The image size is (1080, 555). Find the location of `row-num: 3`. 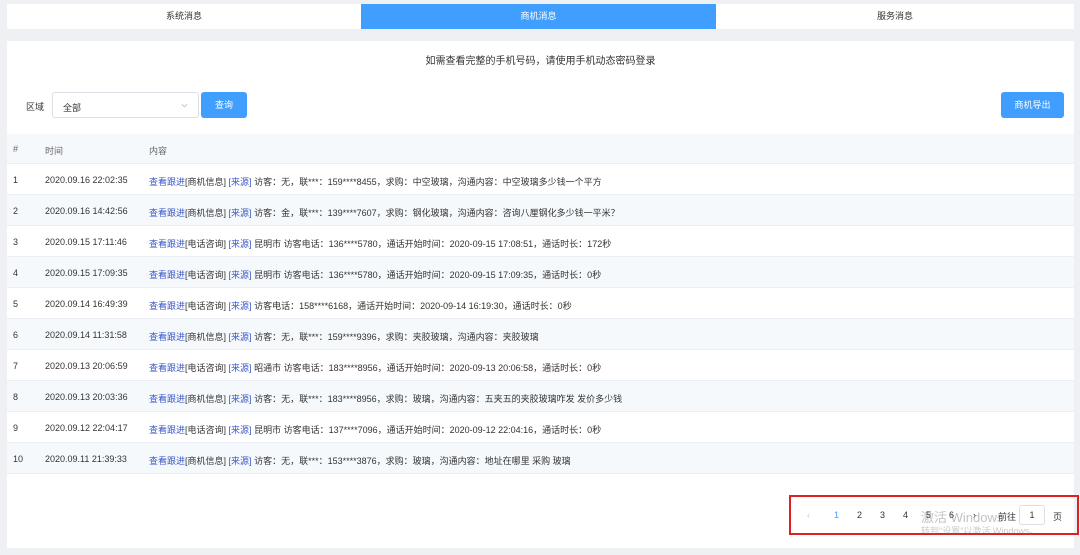

row-num: 3 is located at coordinates (16, 242).